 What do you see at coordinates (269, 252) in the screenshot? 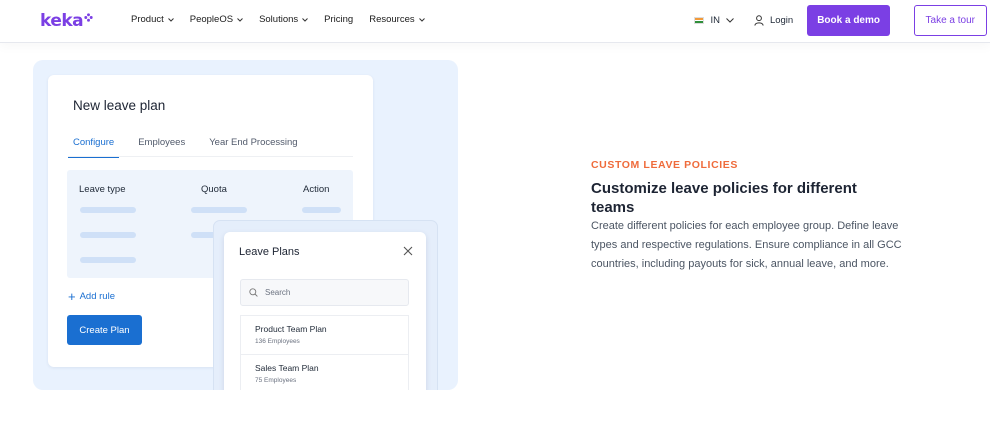
I see `modal-title: Leave Plans` at bounding box center [269, 252].